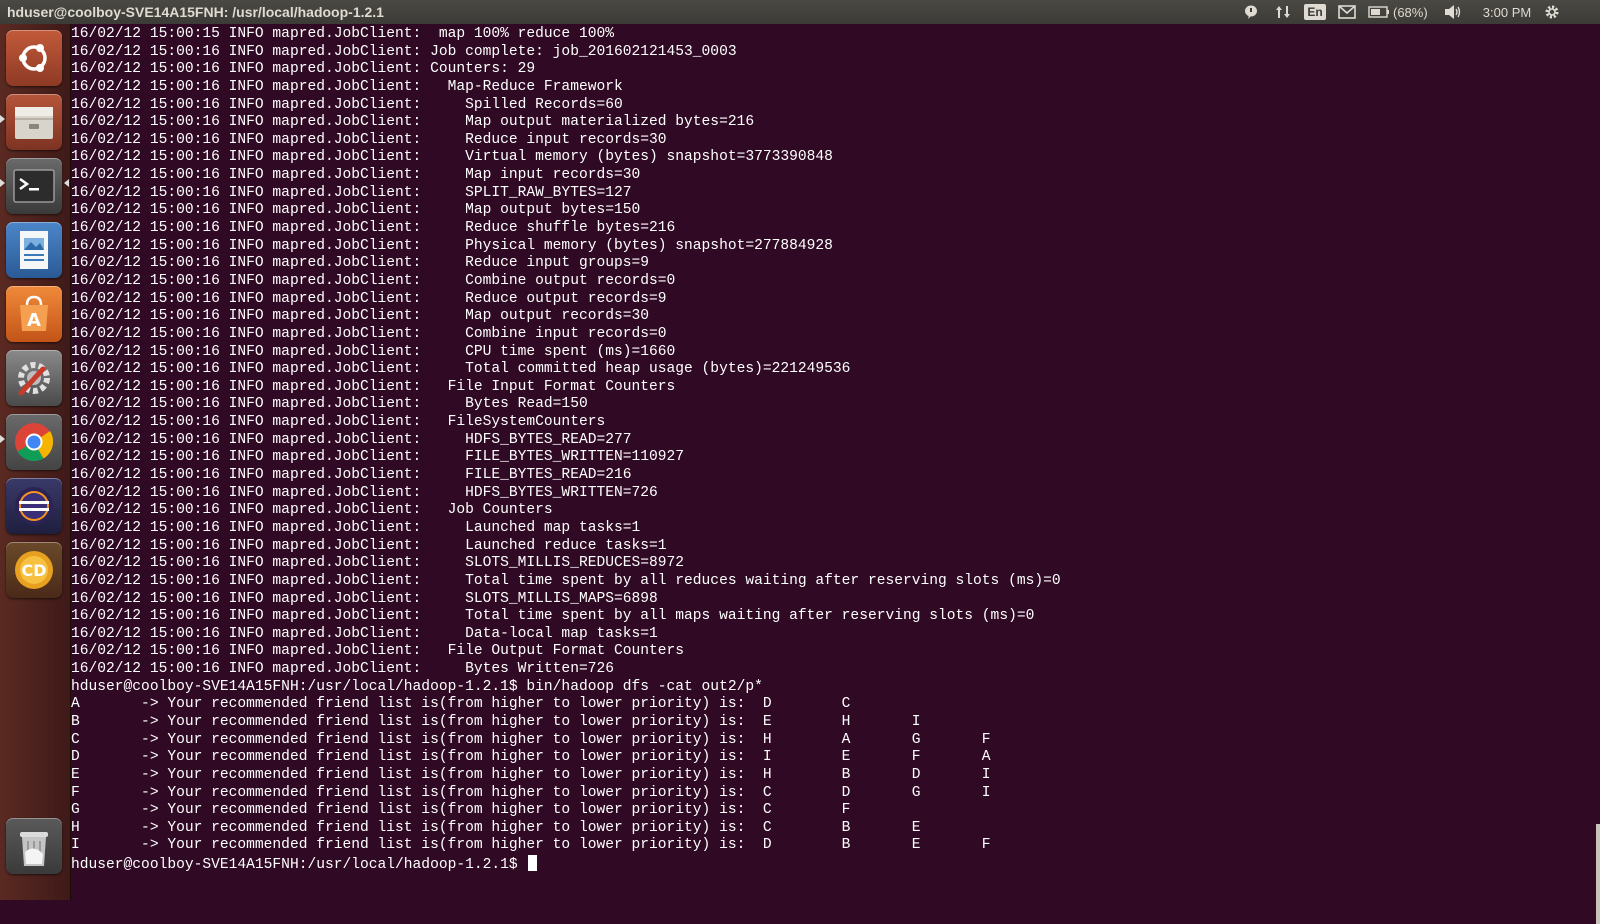  What do you see at coordinates (1598, 874) in the screenshot?
I see `terminal-scrollbar` at bounding box center [1598, 874].